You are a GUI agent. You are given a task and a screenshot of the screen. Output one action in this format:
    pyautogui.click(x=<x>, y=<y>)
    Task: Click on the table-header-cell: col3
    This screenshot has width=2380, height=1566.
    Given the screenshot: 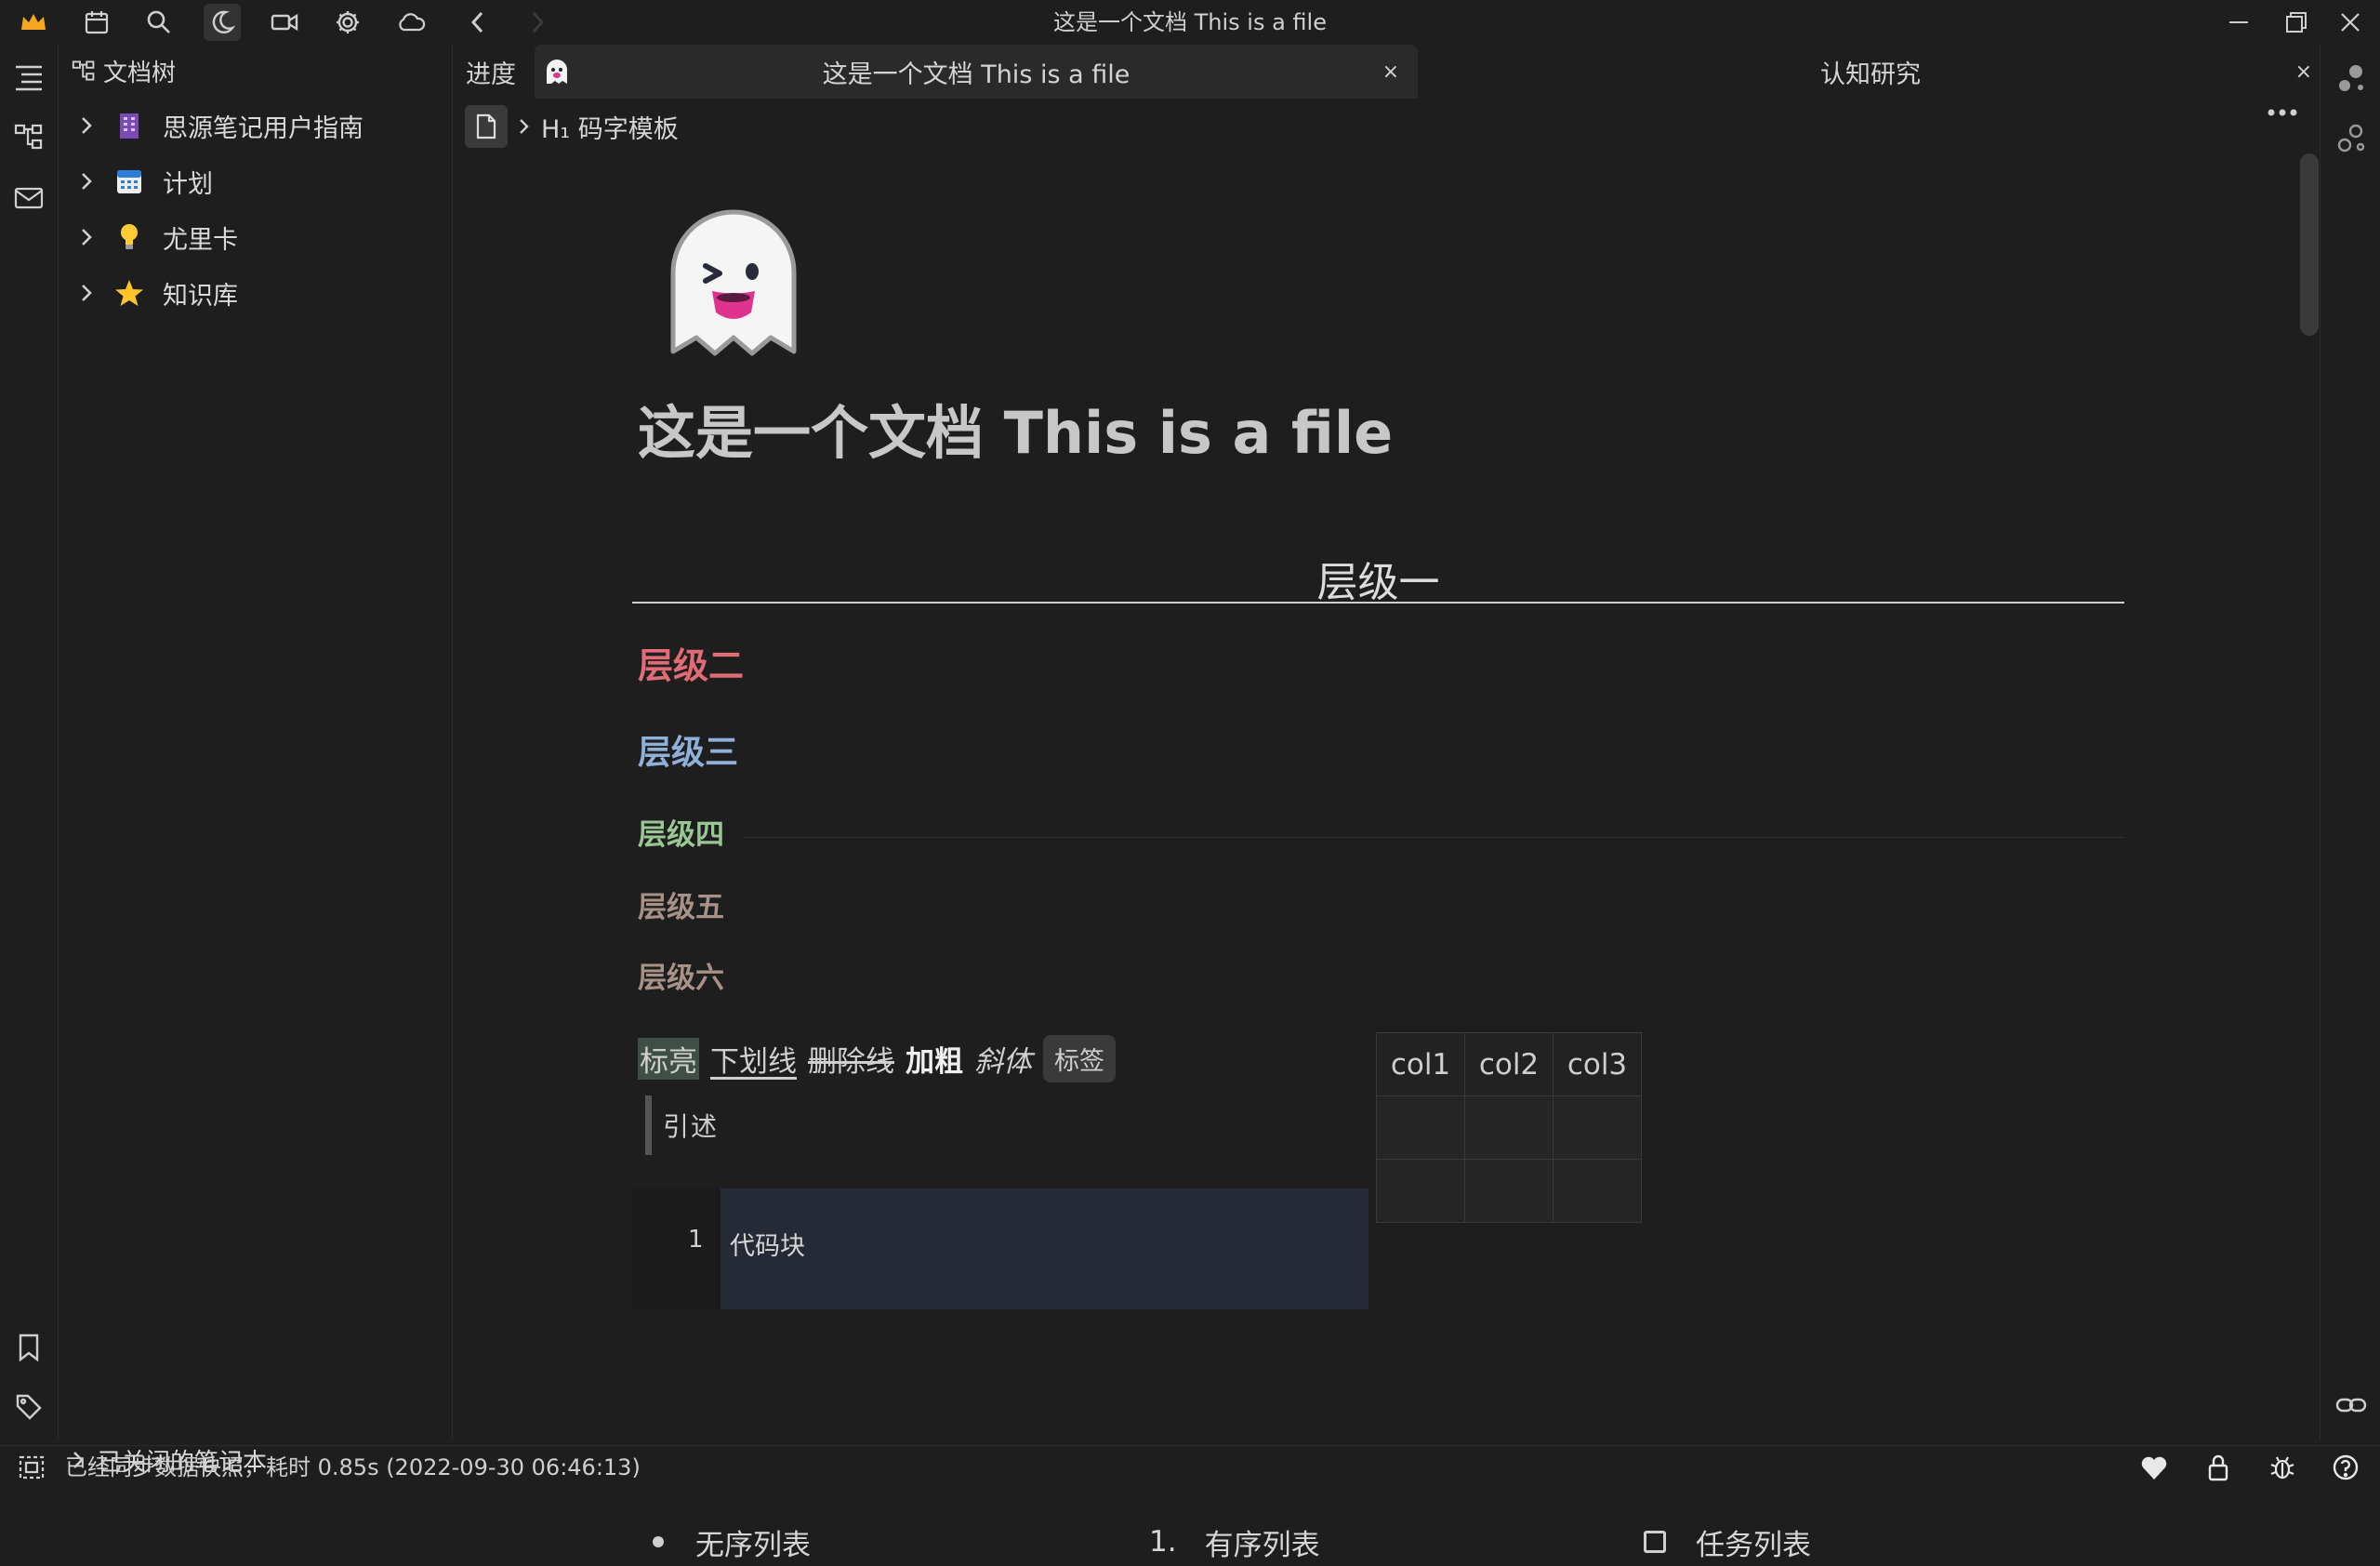 What is the action you would take?
    pyautogui.click(x=1597, y=1064)
    